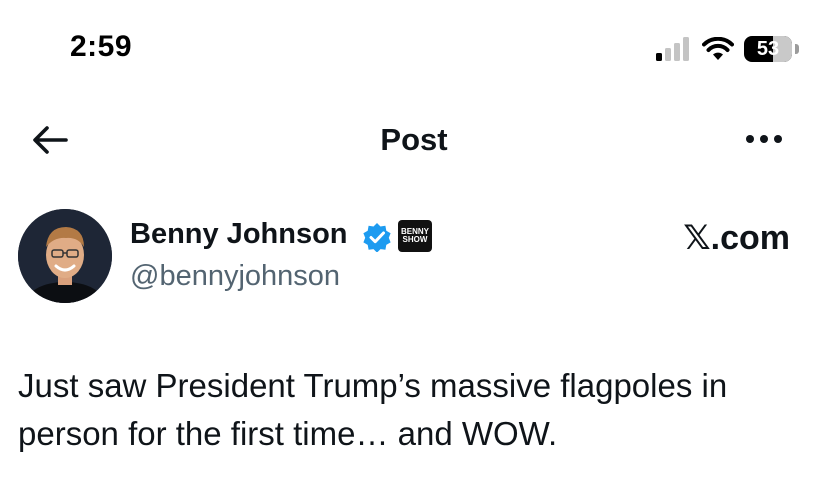  I want to click on affiliate-badge-line-2: SHOW, so click(415, 239).